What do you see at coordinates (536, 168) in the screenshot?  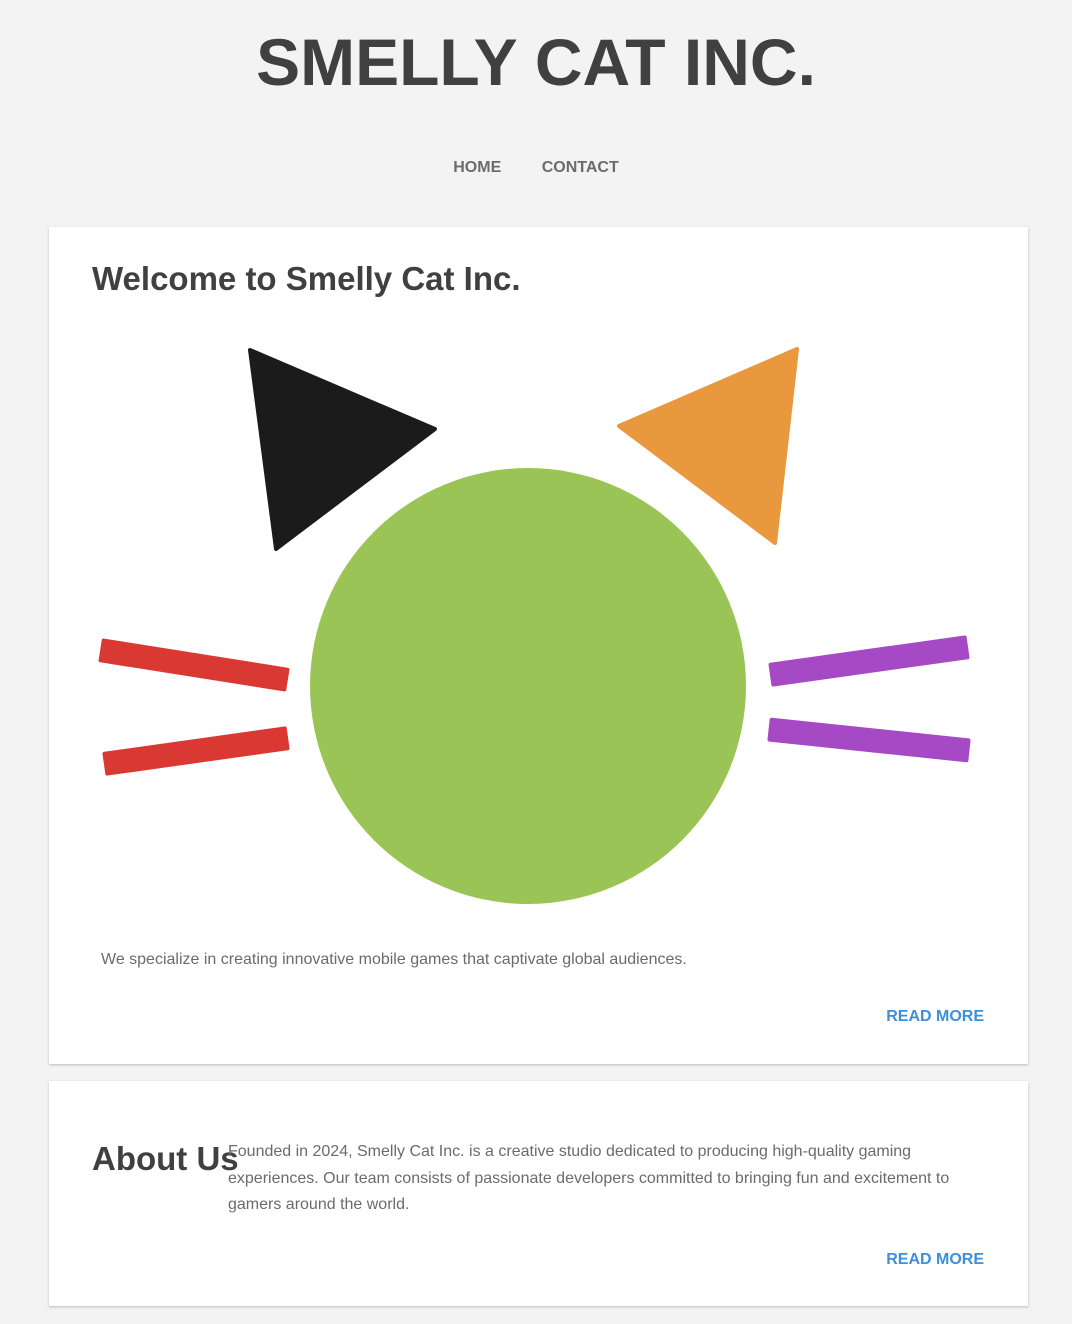 I see `main-nav: HOME CONTACT` at bounding box center [536, 168].